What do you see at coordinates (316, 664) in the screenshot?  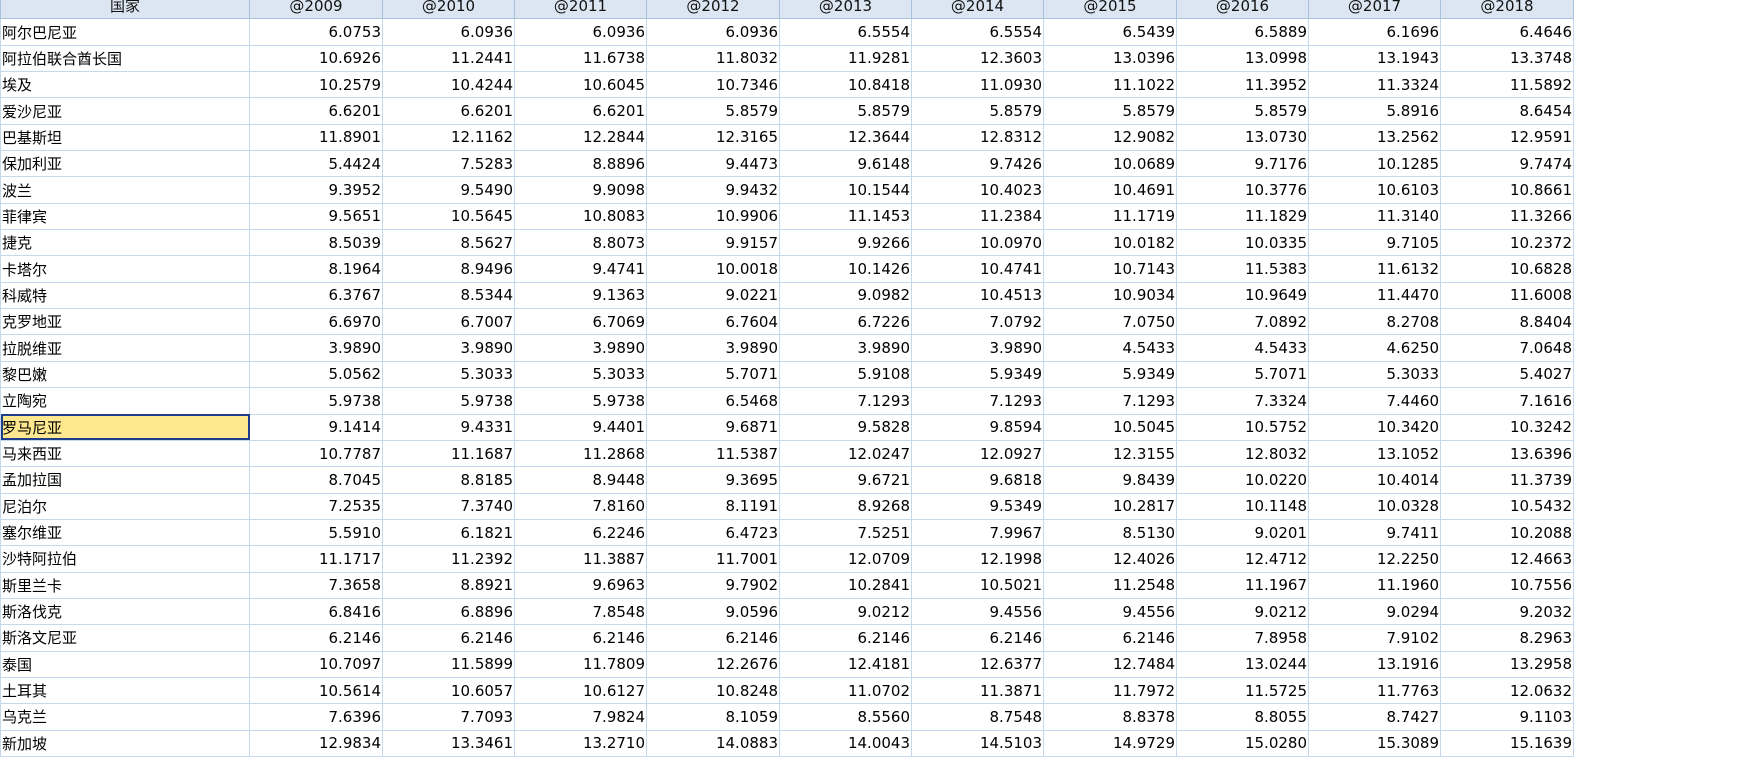 I see `value-cell: 10.7097` at bounding box center [316, 664].